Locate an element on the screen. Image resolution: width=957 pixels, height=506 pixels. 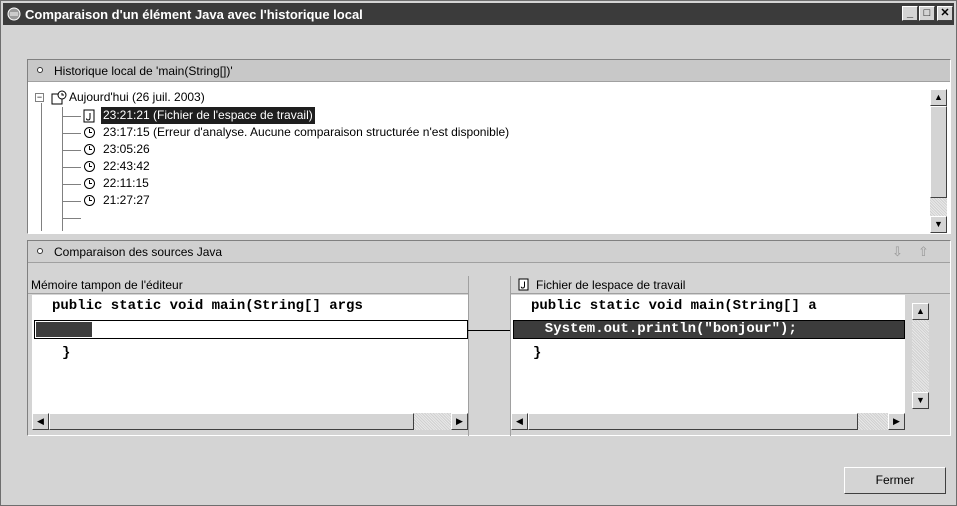
left-editor: public static void main(String[] args } is located at coordinates (250, 354).